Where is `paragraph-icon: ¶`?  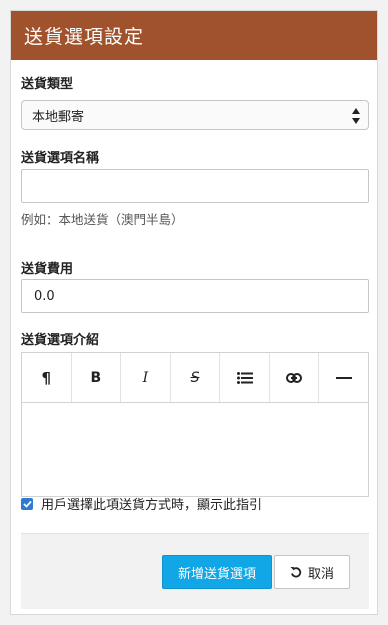
paragraph-icon: ¶ is located at coordinates (46, 377).